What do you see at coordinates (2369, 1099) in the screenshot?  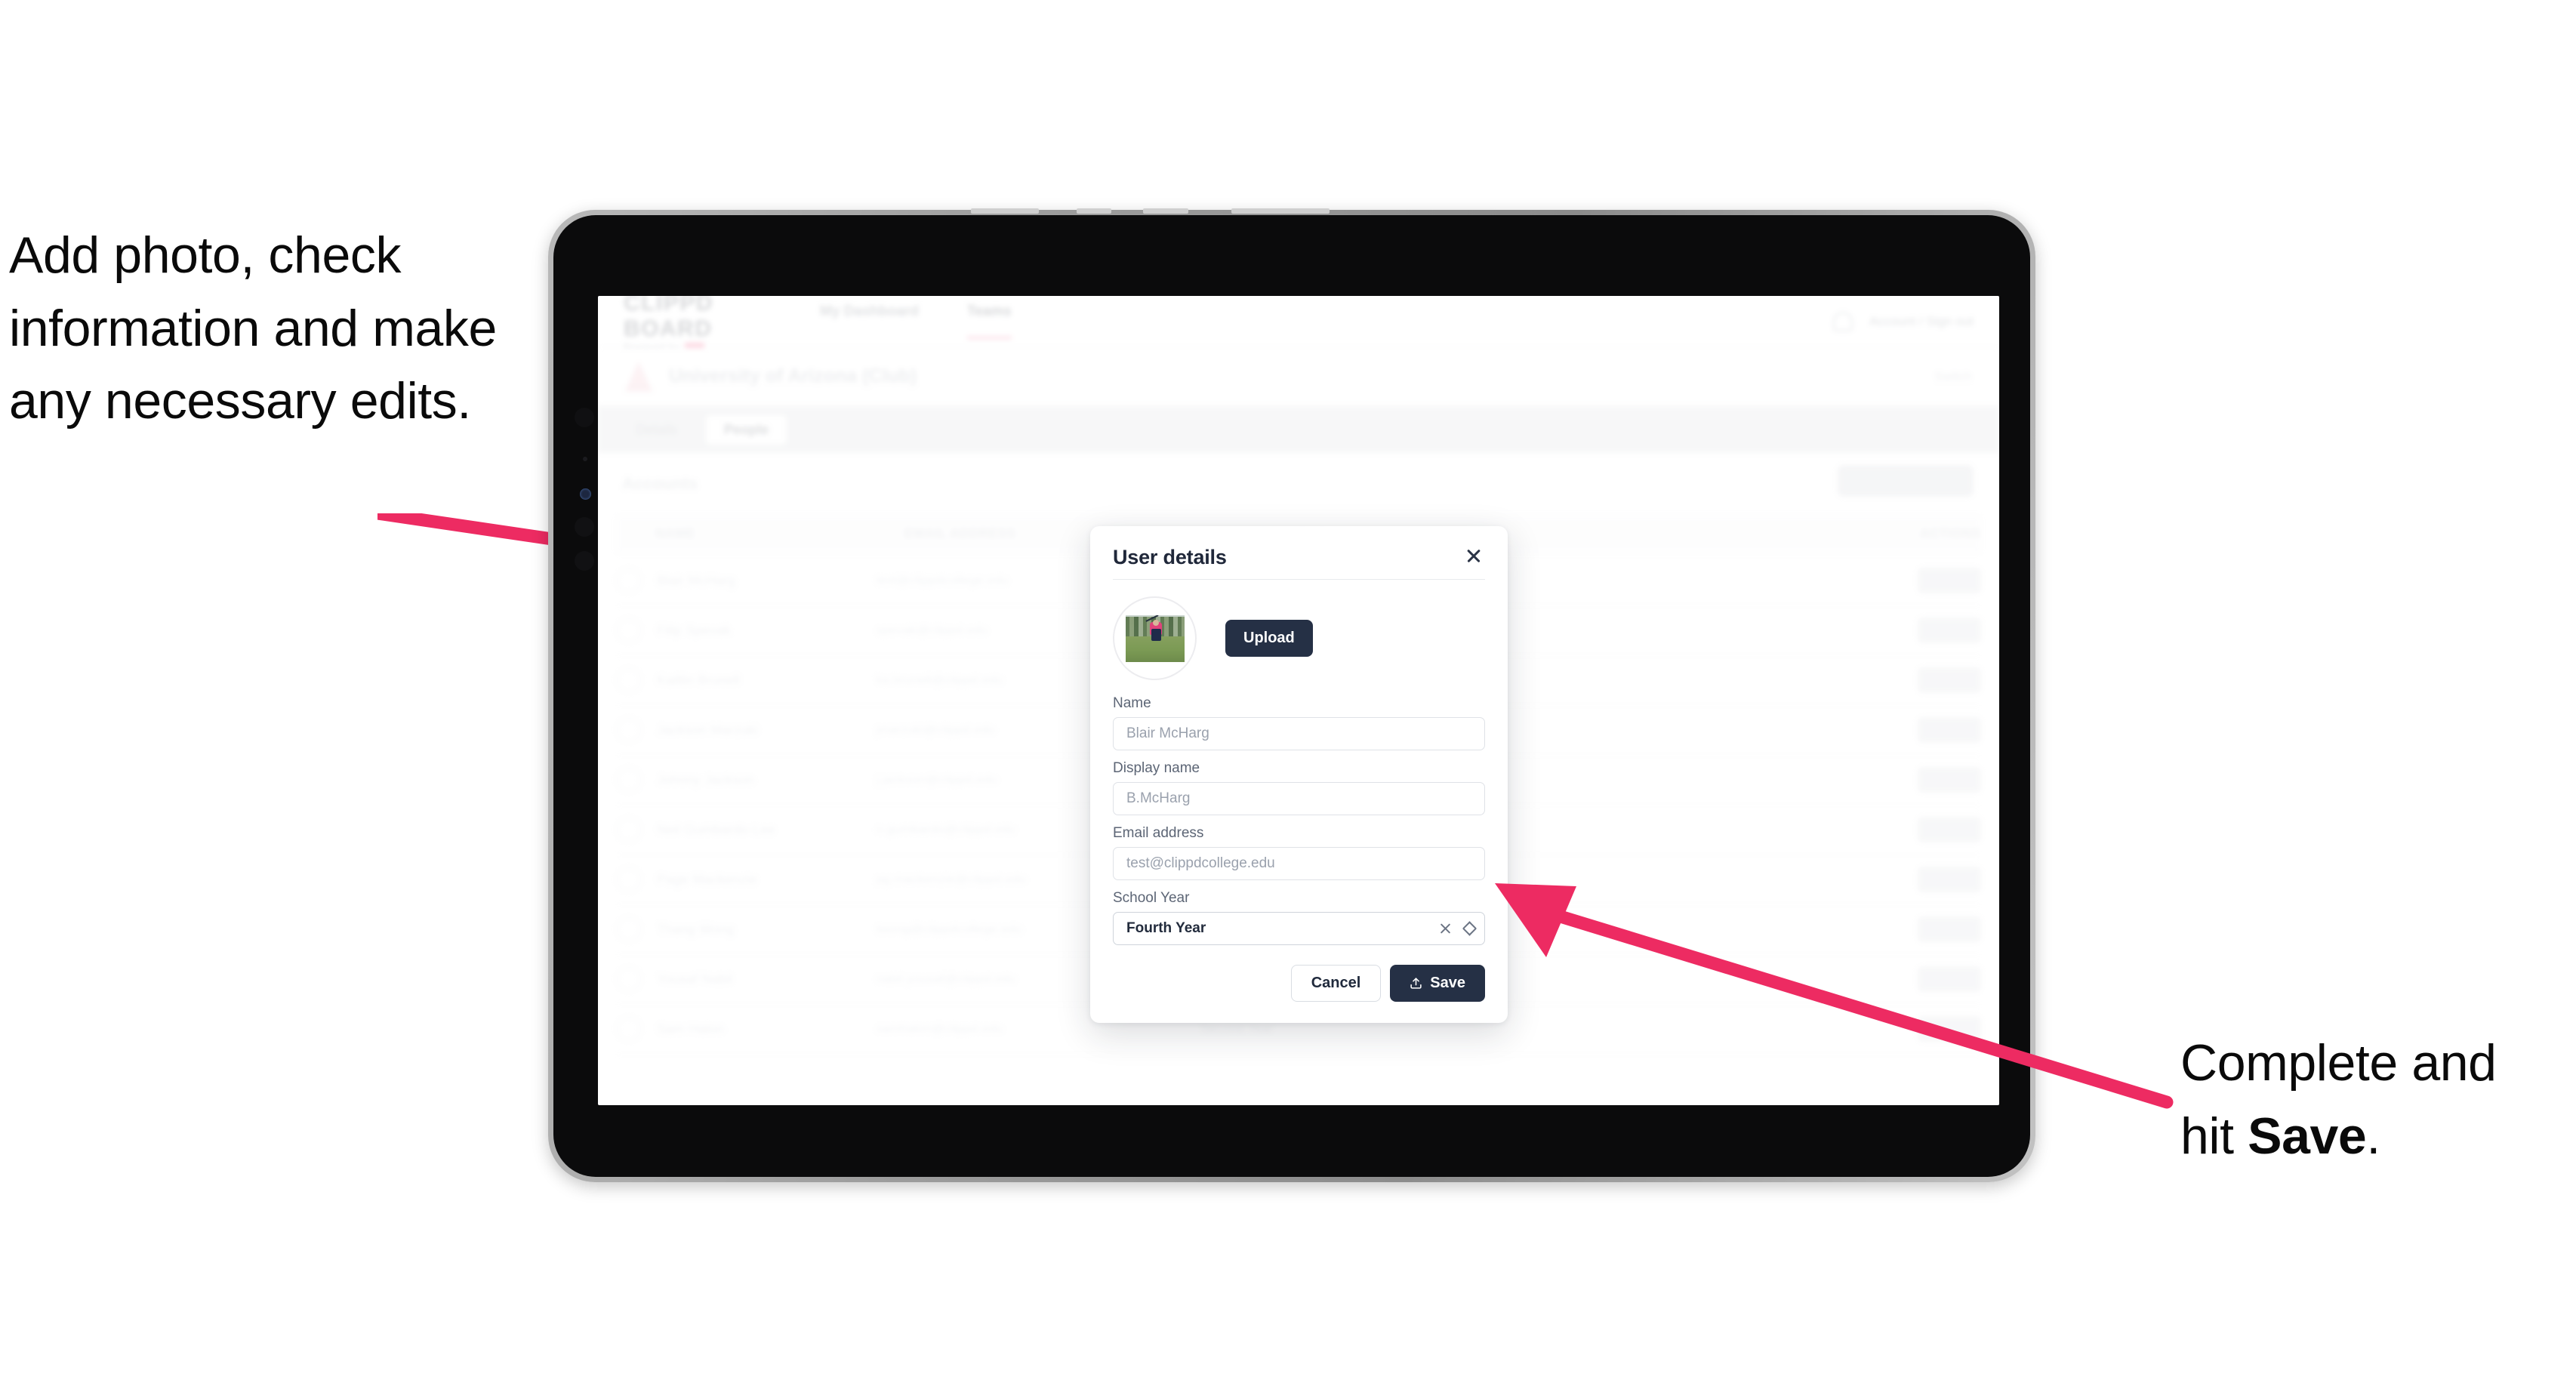 I see `annotation-right: Complete and hit Save.` at bounding box center [2369, 1099].